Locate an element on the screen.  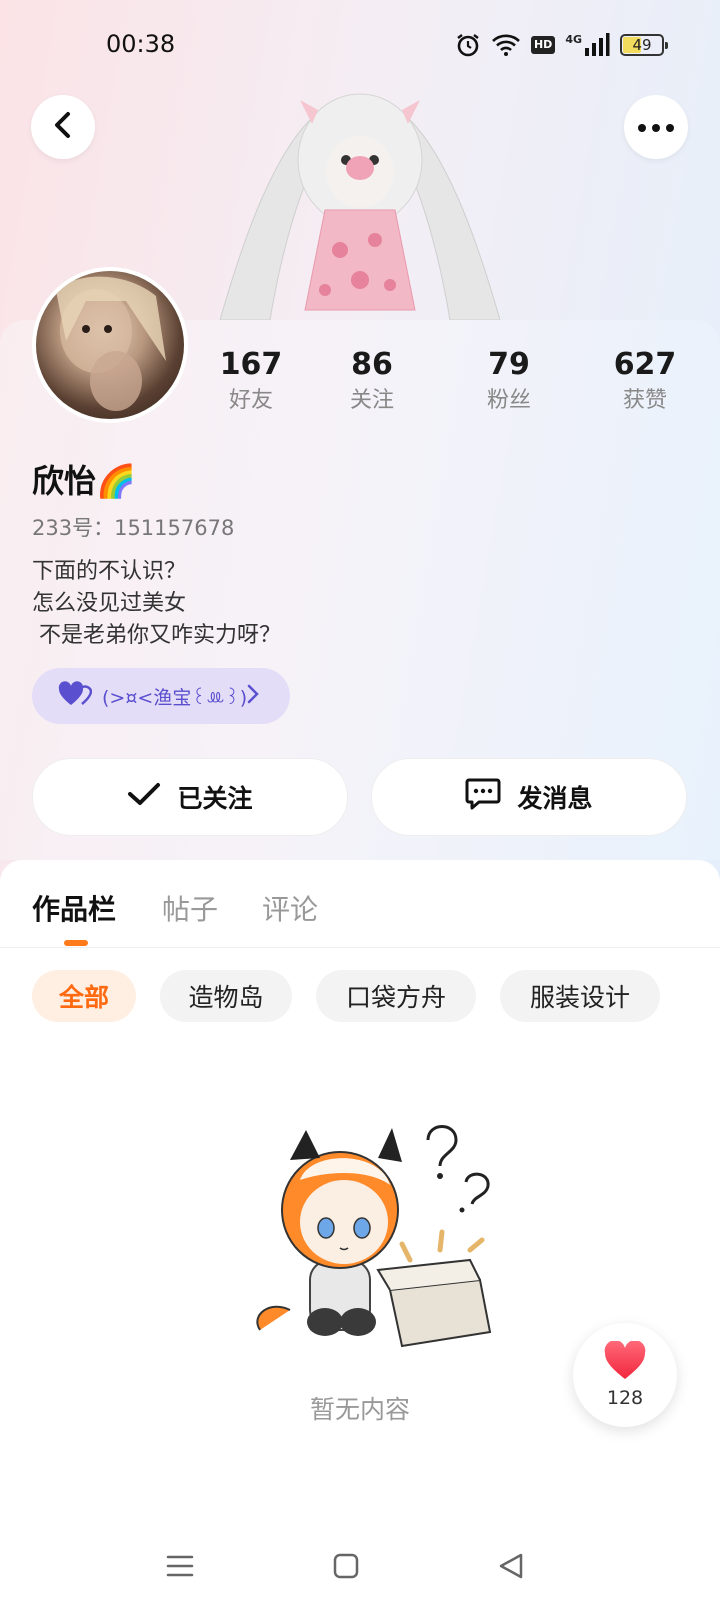
avatar-image is located at coordinates (110, 345).